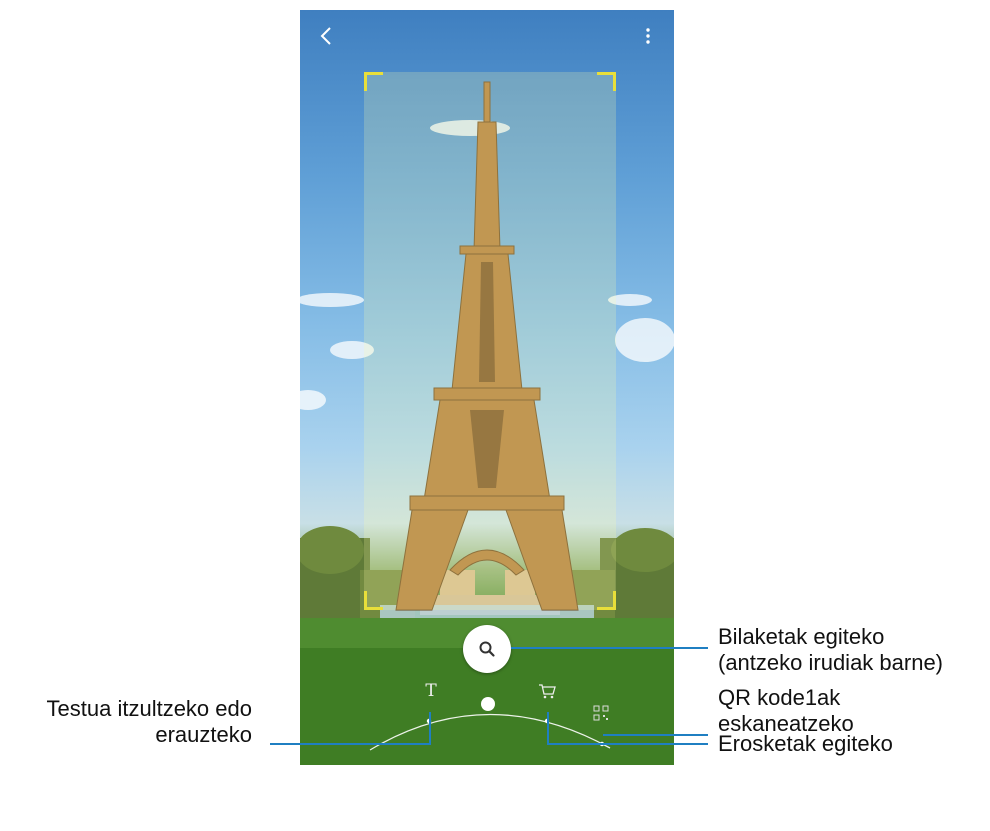 Image resolution: width=990 pixels, height=831 pixels. What do you see at coordinates (831, 662) in the screenshot?
I see `callout-search-line2: (antzeko irudiak barne)` at bounding box center [831, 662].